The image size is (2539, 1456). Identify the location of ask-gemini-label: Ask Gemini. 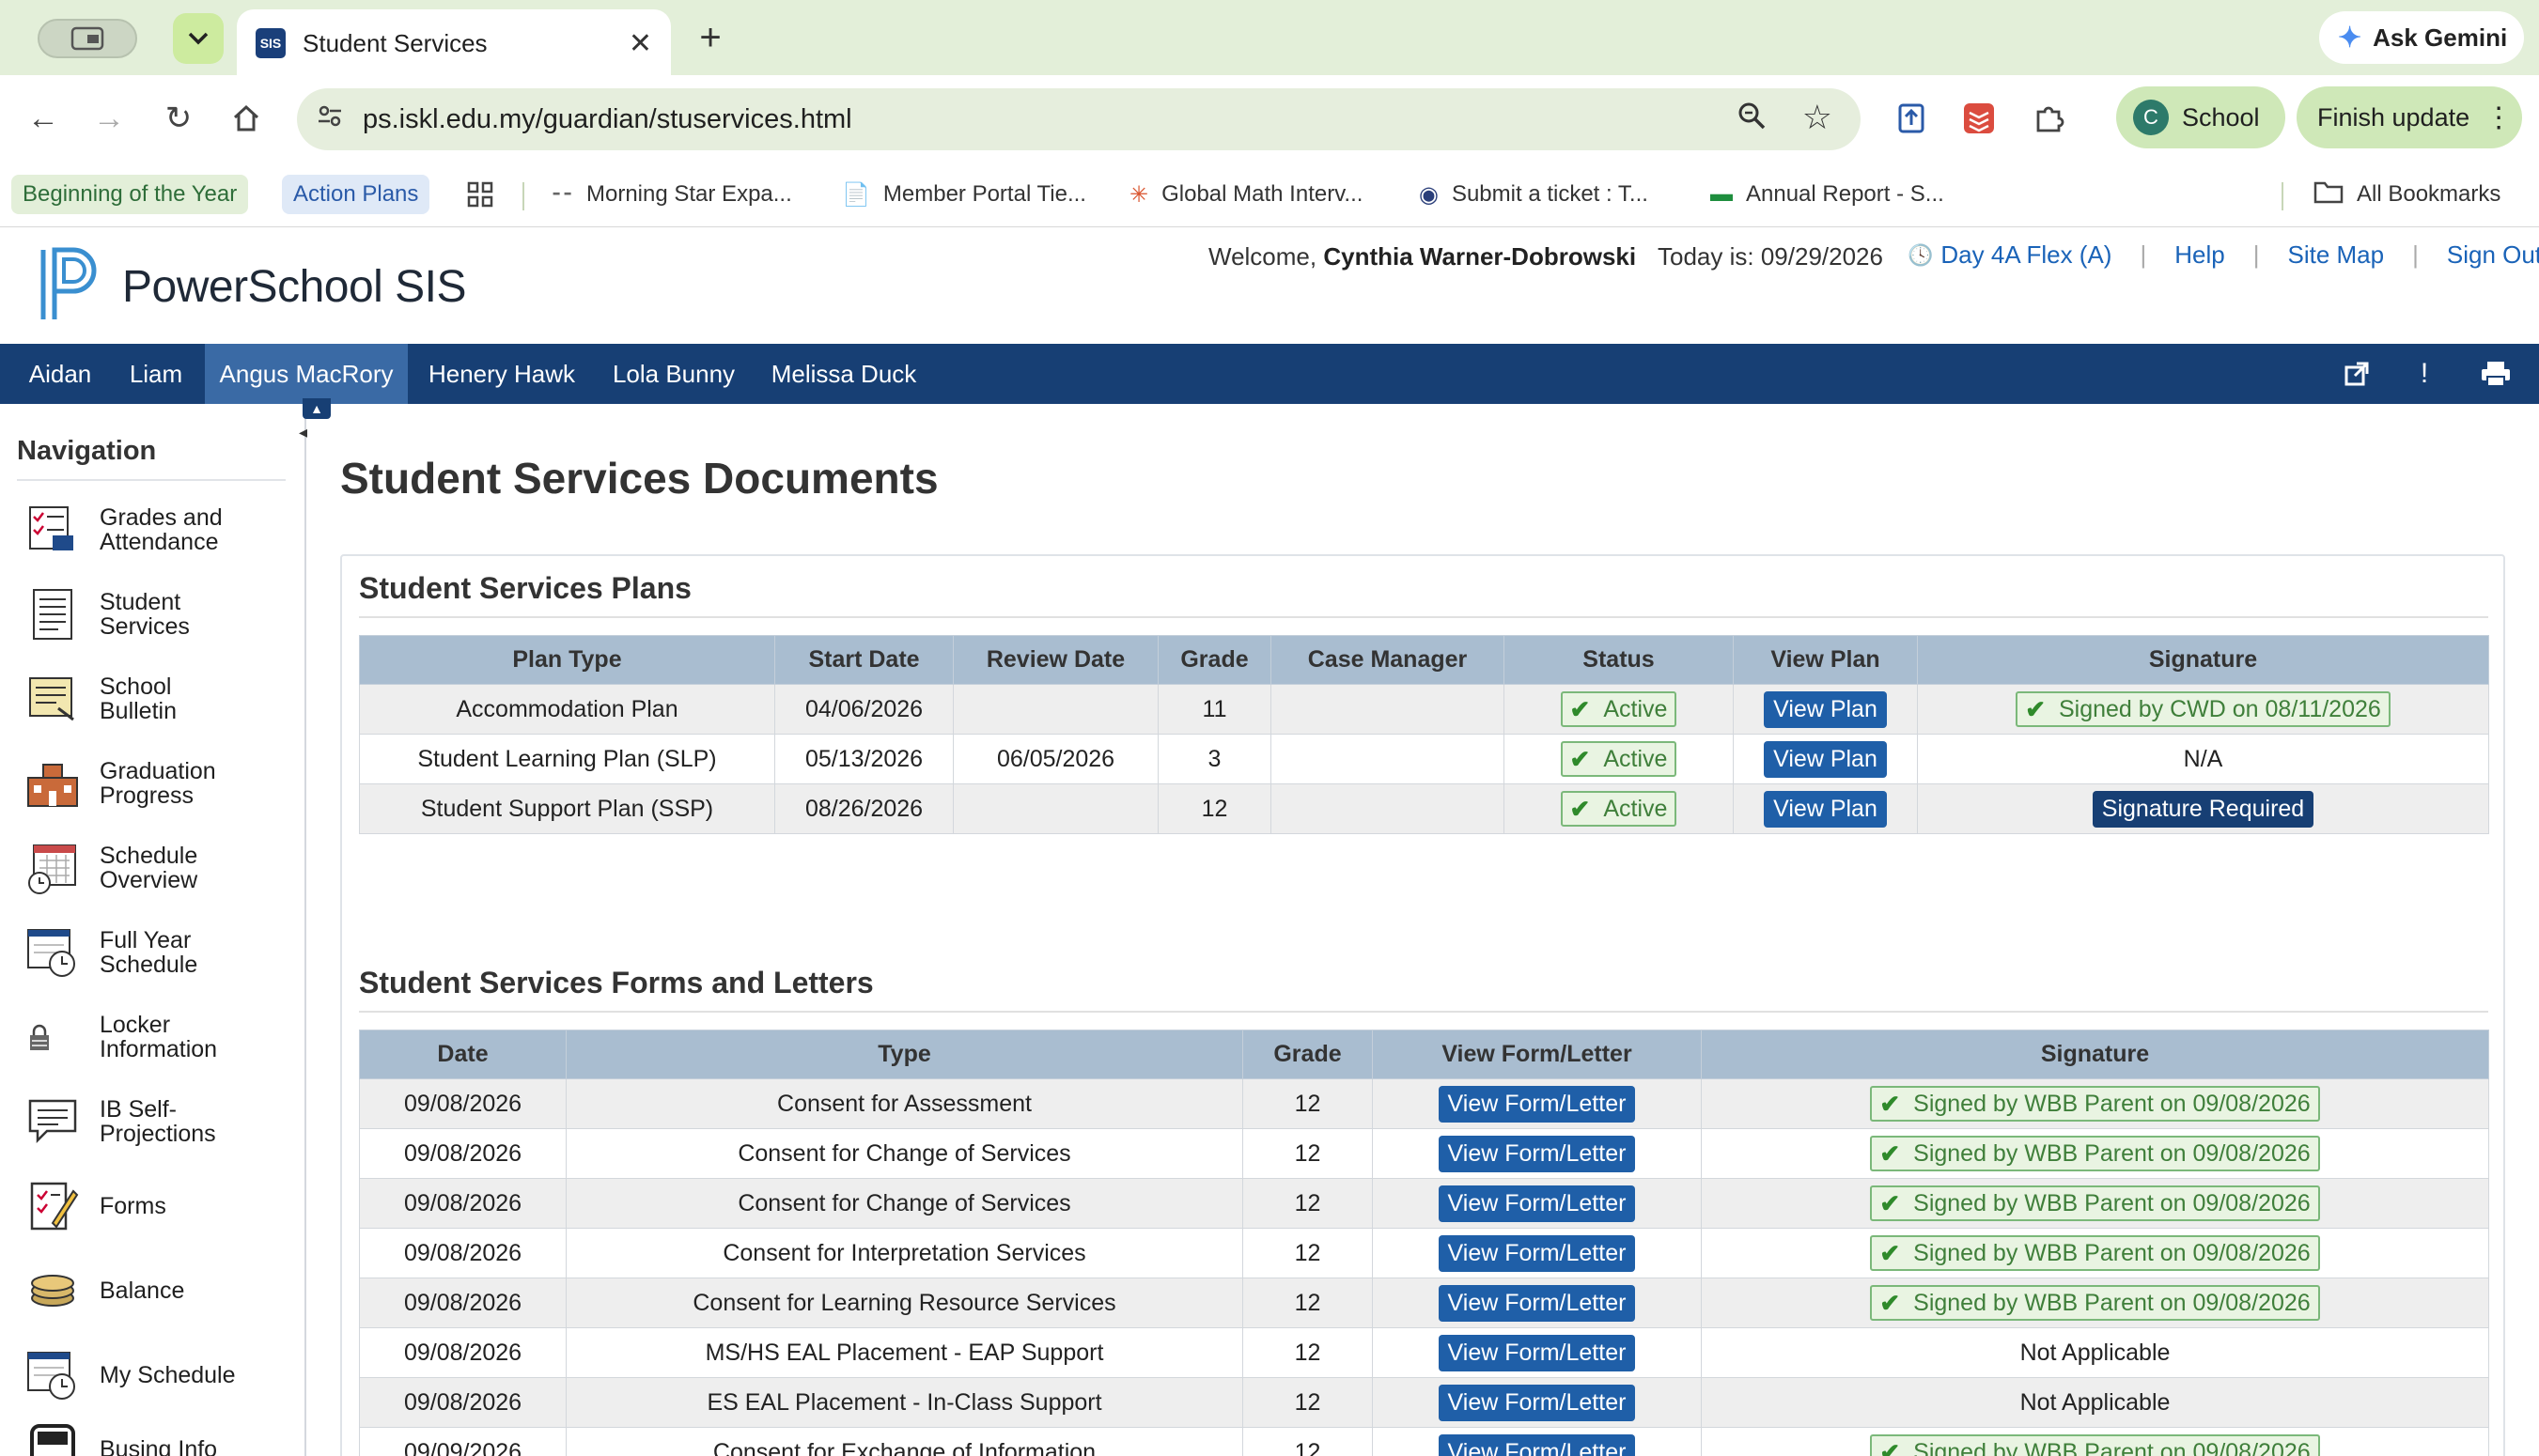
(2440, 37).